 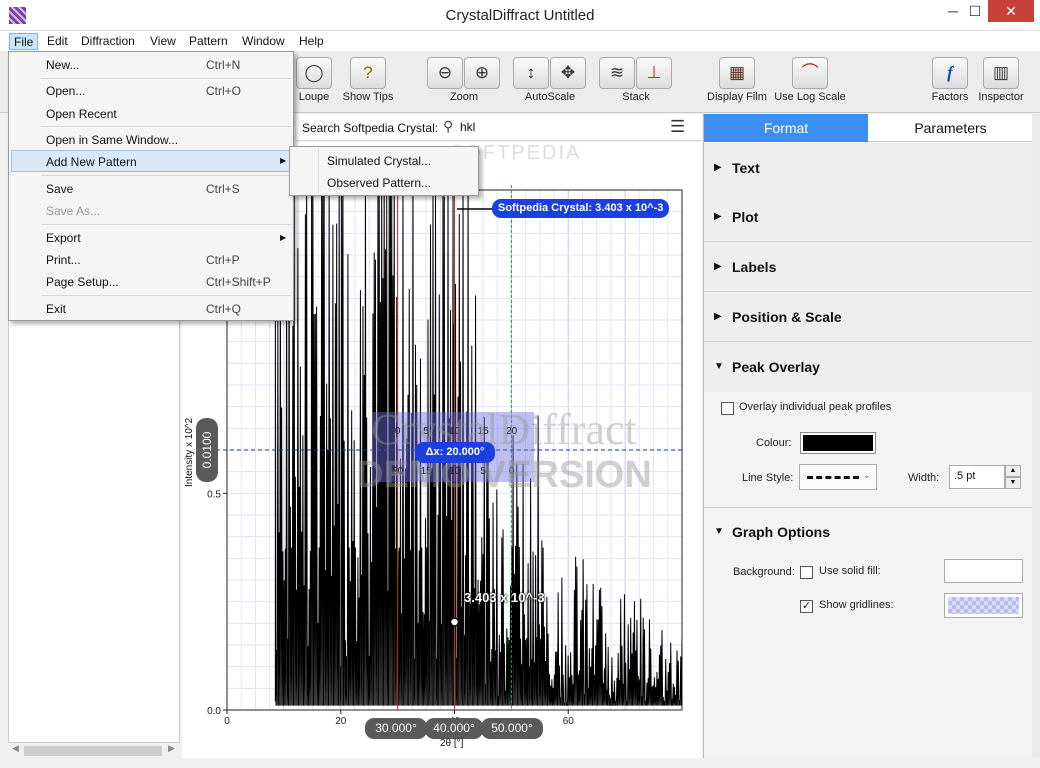 I want to click on overlay-peaks-label: Overlay individual peak profiles, so click(x=815, y=407).